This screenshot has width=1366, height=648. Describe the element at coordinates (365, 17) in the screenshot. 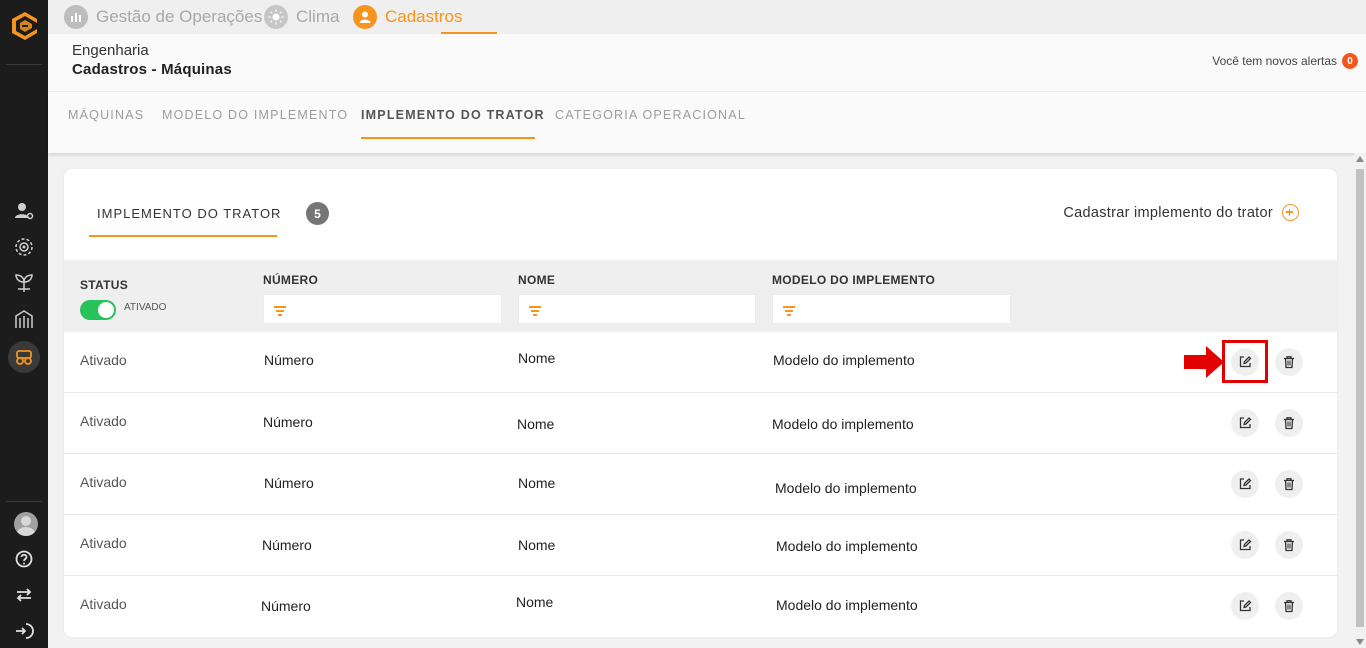

I see `user-icon` at that location.